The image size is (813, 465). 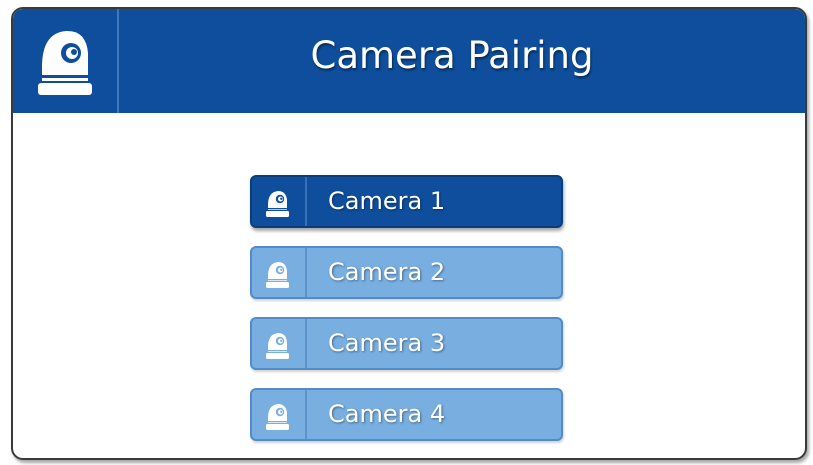 What do you see at coordinates (387, 414) in the screenshot?
I see `camera-label: Camera 4` at bounding box center [387, 414].